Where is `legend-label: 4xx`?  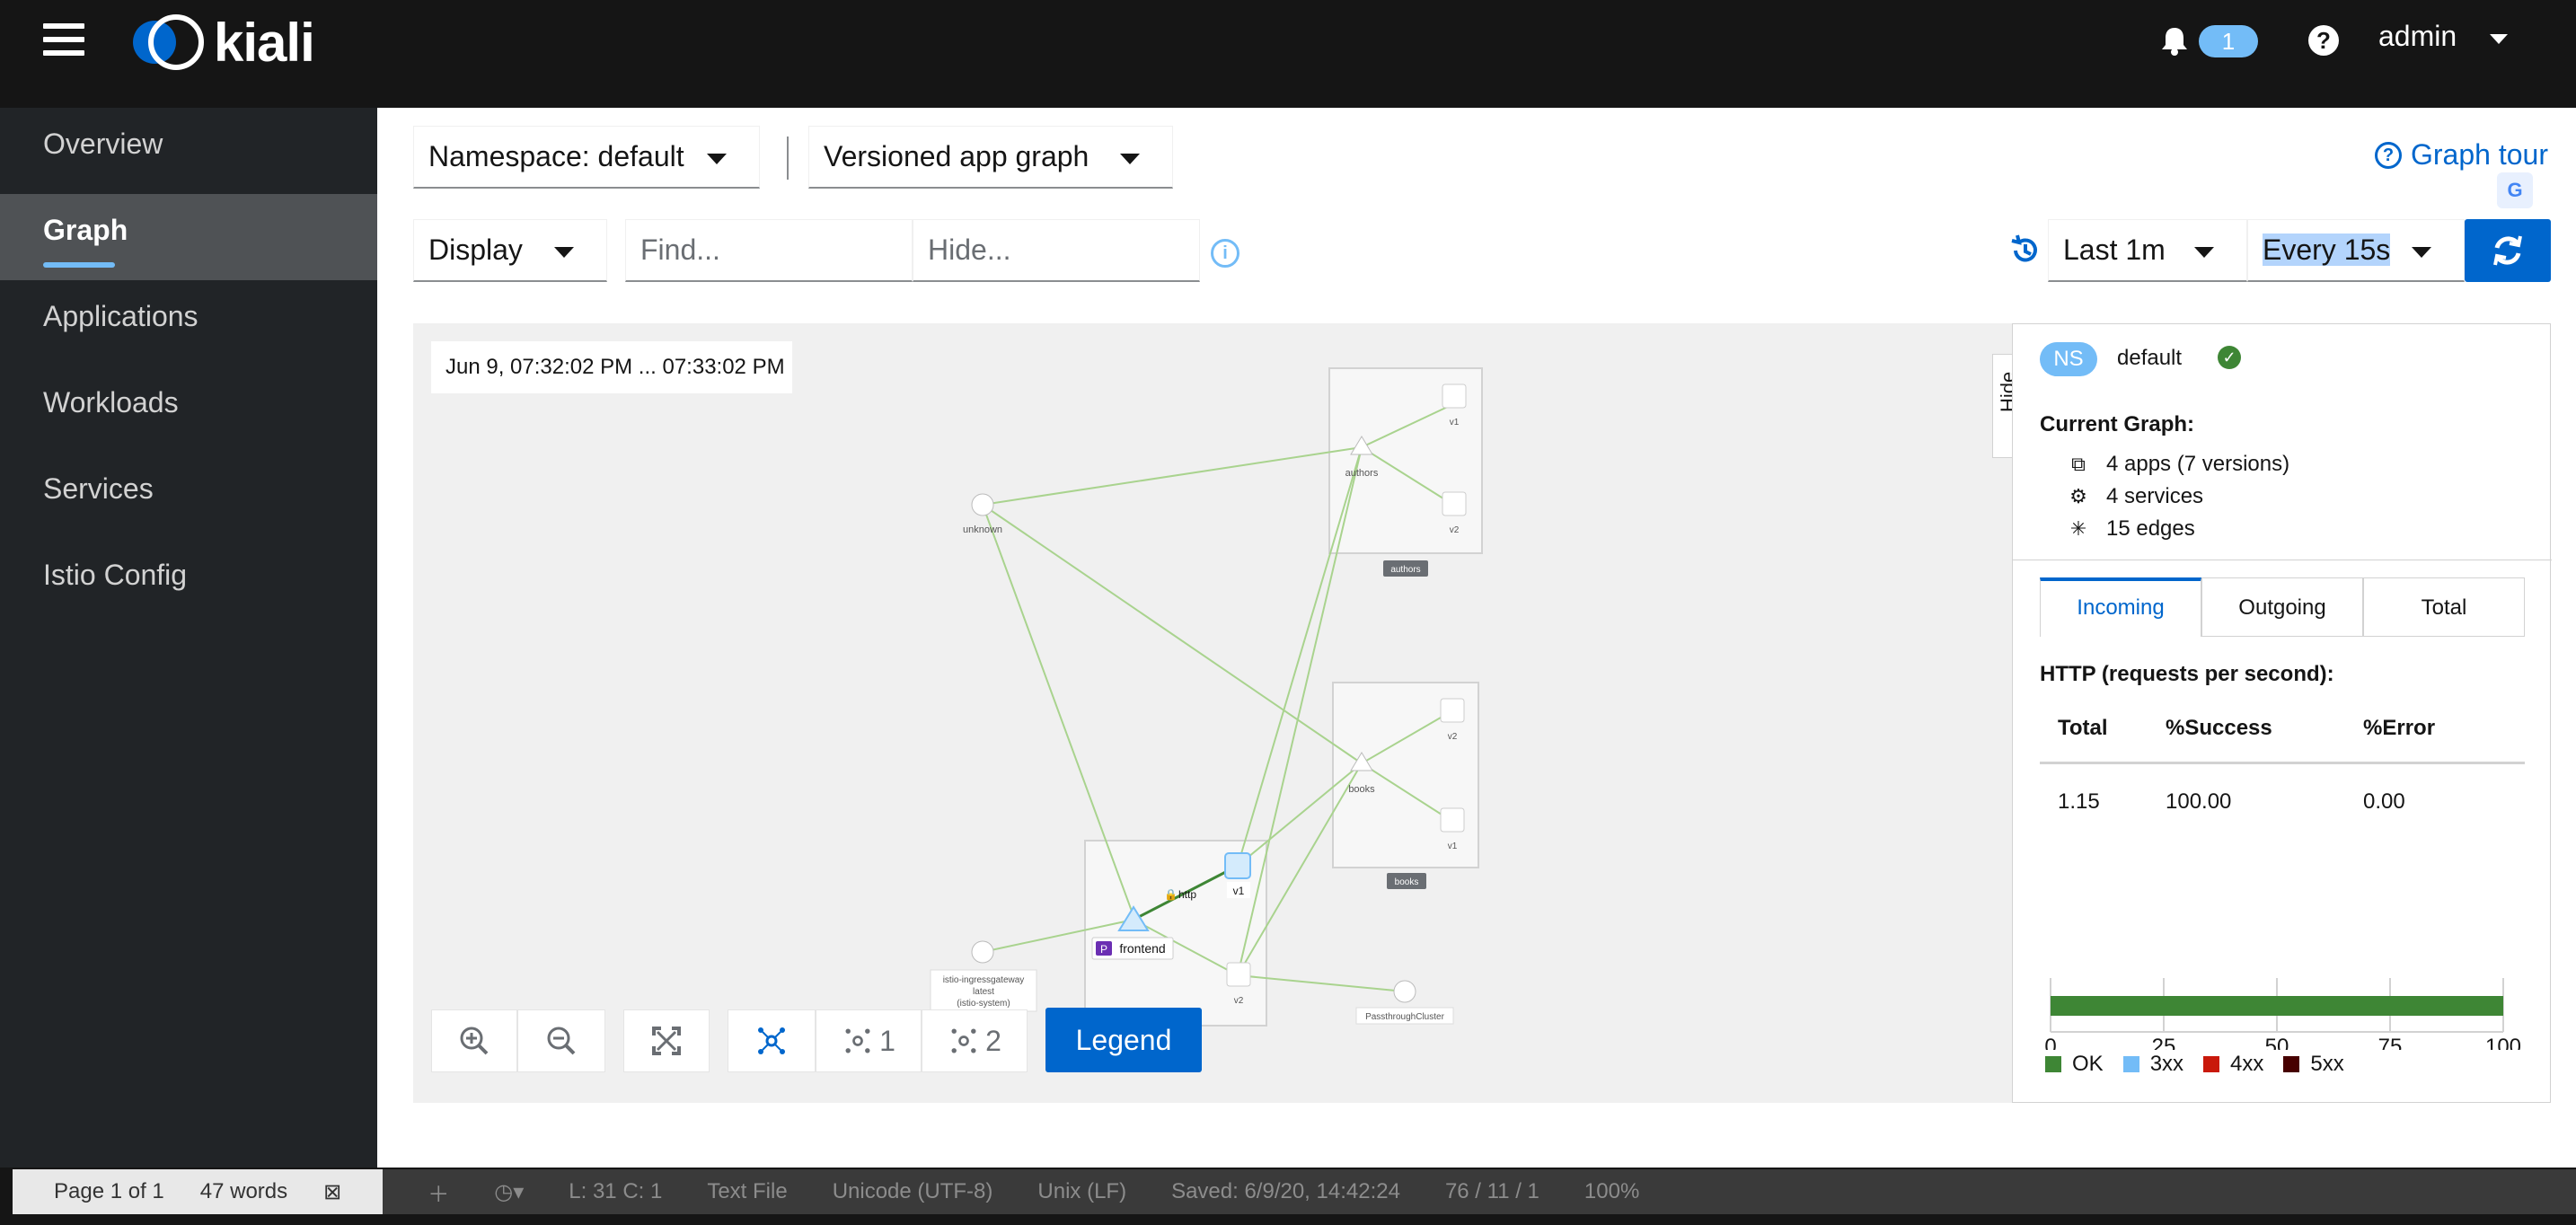 legend-label: 4xx is located at coordinates (2247, 1064).